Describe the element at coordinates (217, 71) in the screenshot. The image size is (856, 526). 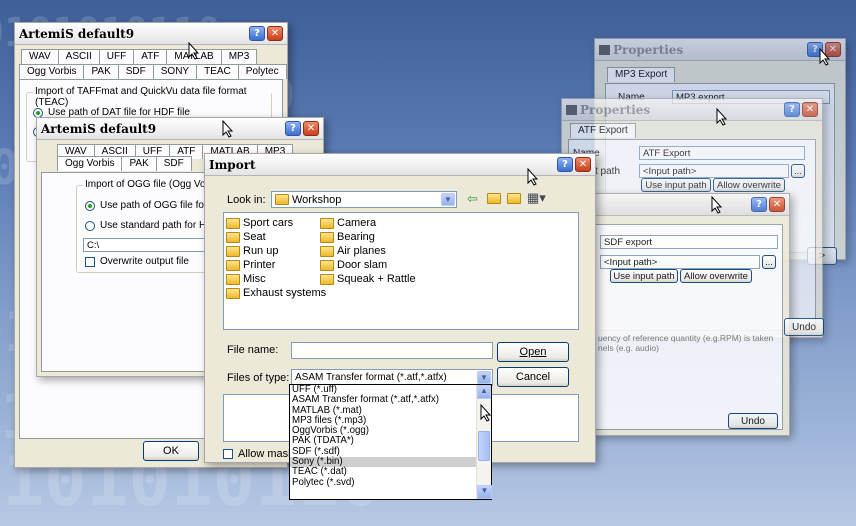
I see `tab-teac: TEAC` at that location.